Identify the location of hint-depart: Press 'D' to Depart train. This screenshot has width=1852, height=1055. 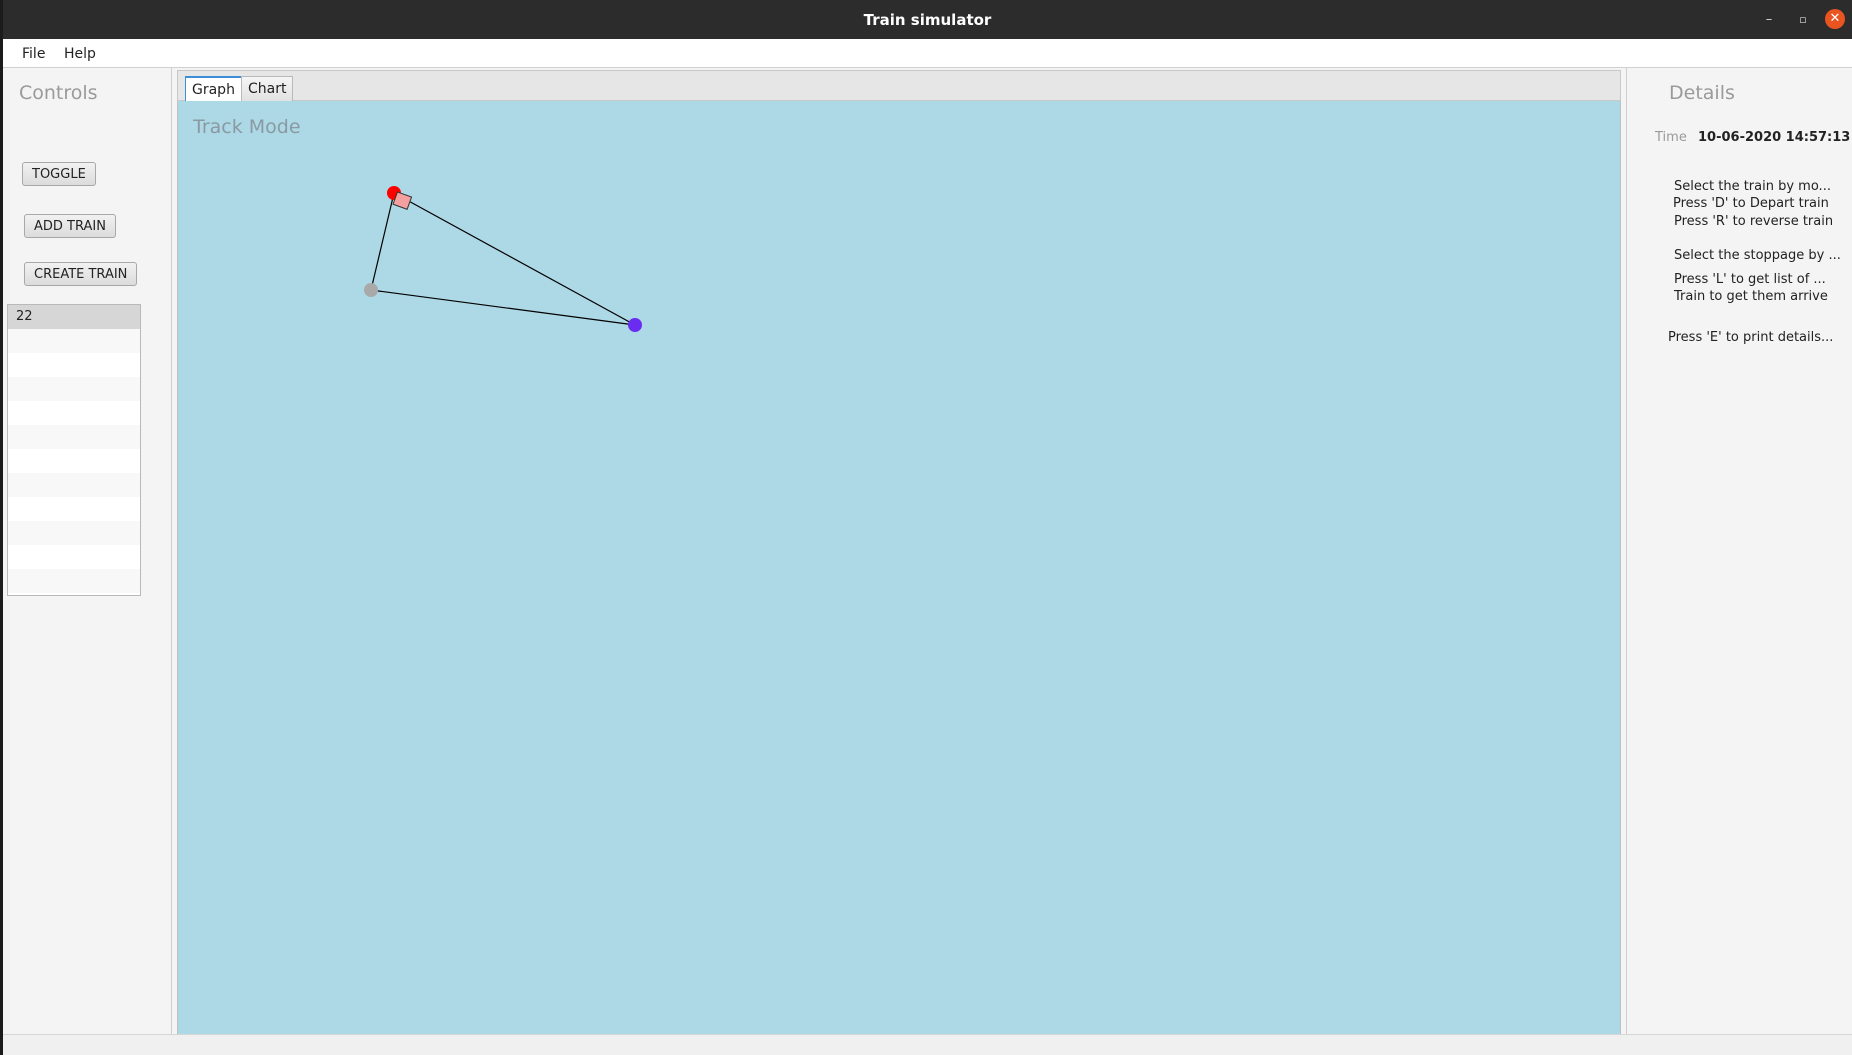
(1751, 203).